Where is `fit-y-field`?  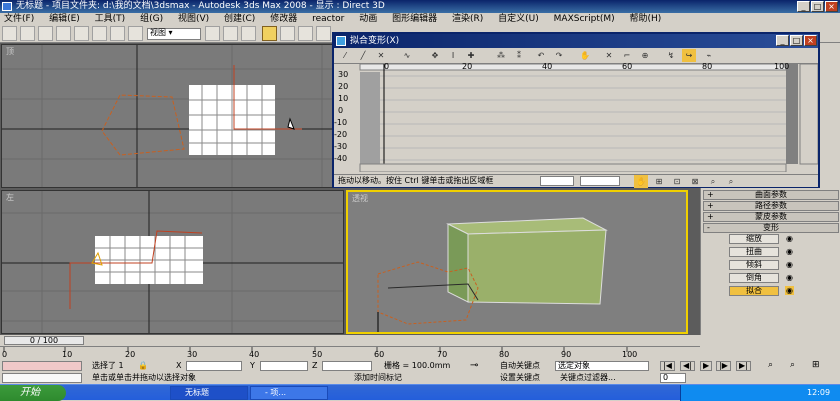
fit-y-field is located at coordinates (600, 181).